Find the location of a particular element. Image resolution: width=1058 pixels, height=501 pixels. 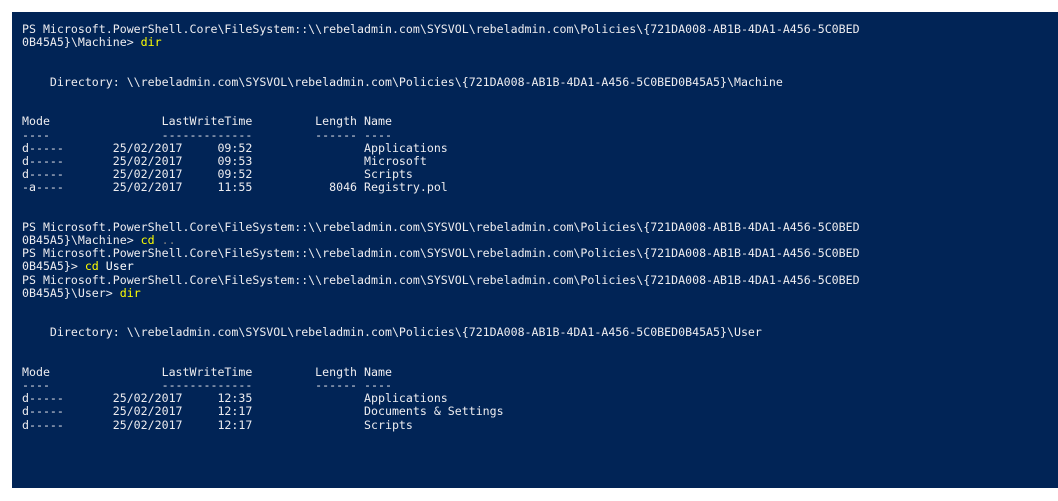

listing-underline: ---- ------------- ------ ---- is located at coordinates (207, 134).